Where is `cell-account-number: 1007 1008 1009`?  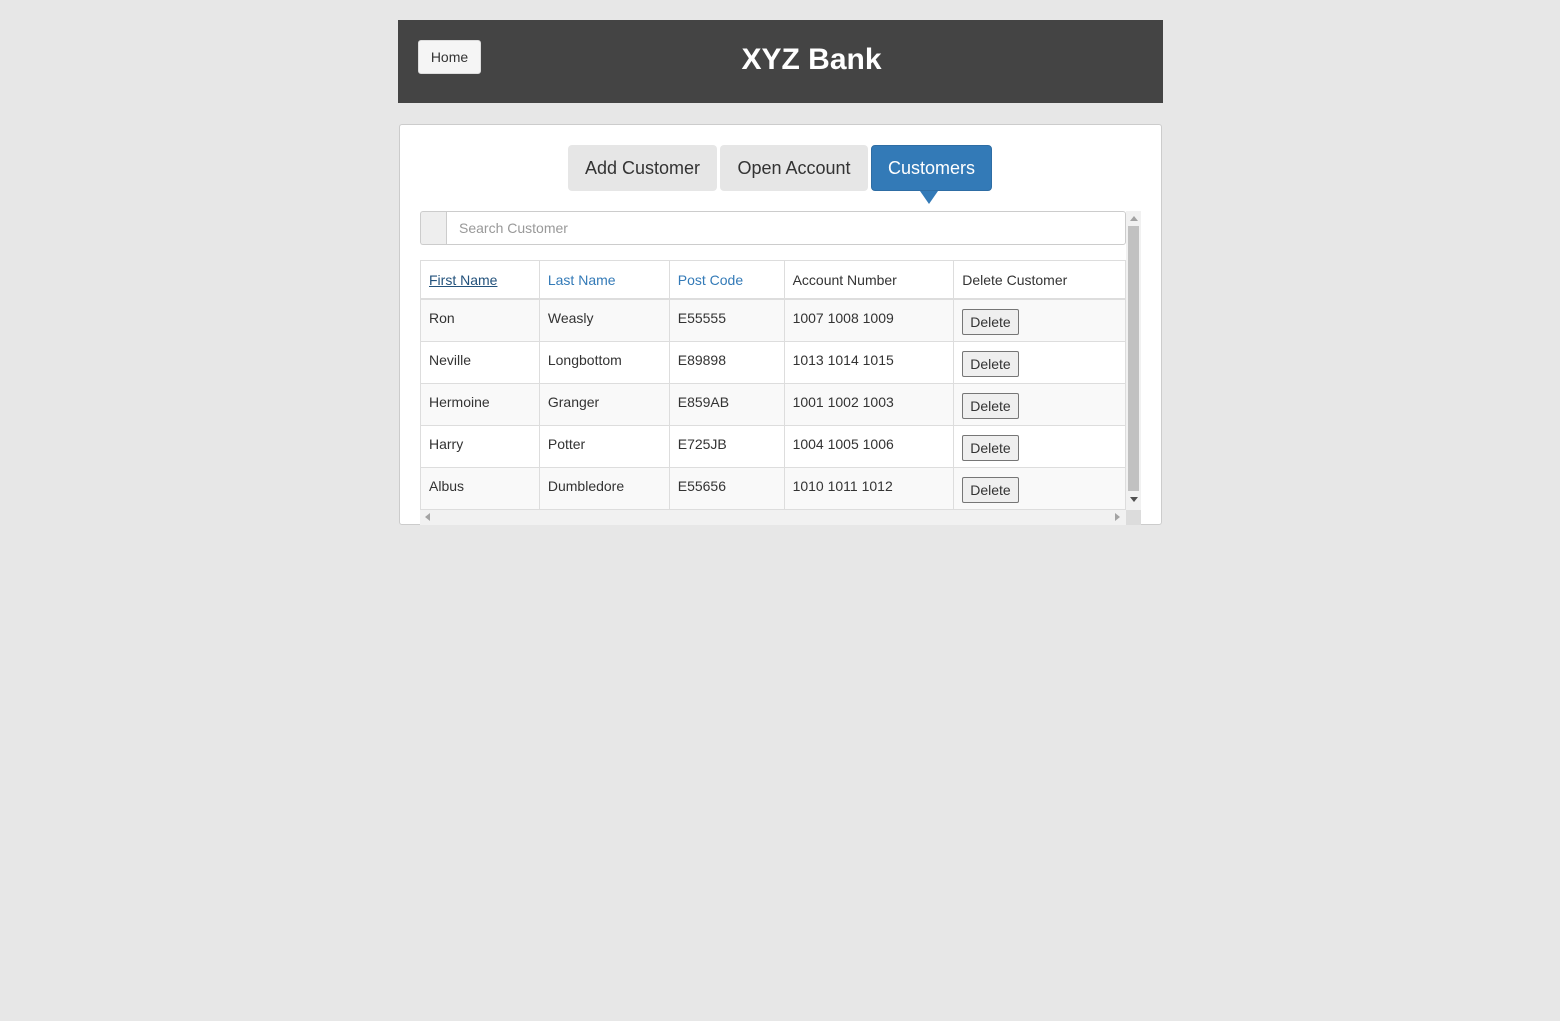
cell-account-number: 1007 1008 1009 is located at coordinates (869, 320).